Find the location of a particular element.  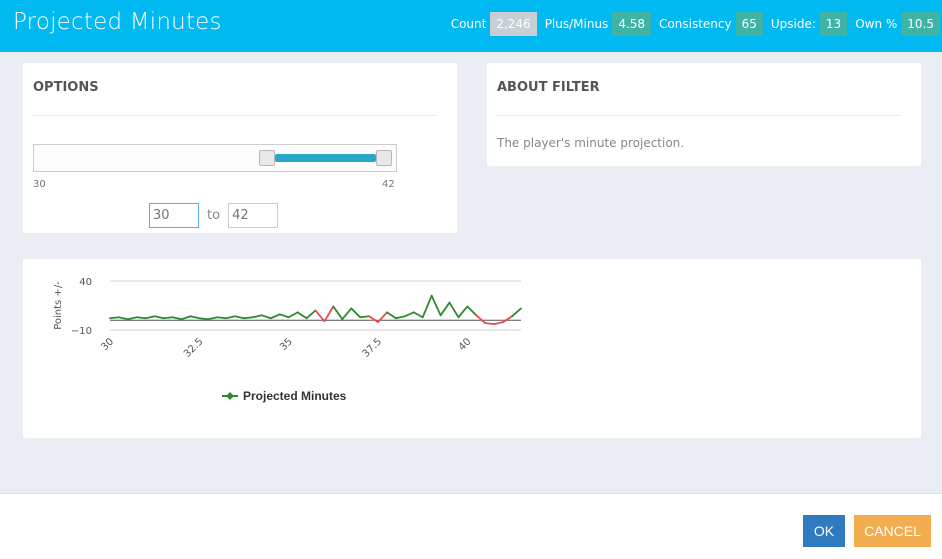

stat-value: 13 is located at coordinates (833, 24).